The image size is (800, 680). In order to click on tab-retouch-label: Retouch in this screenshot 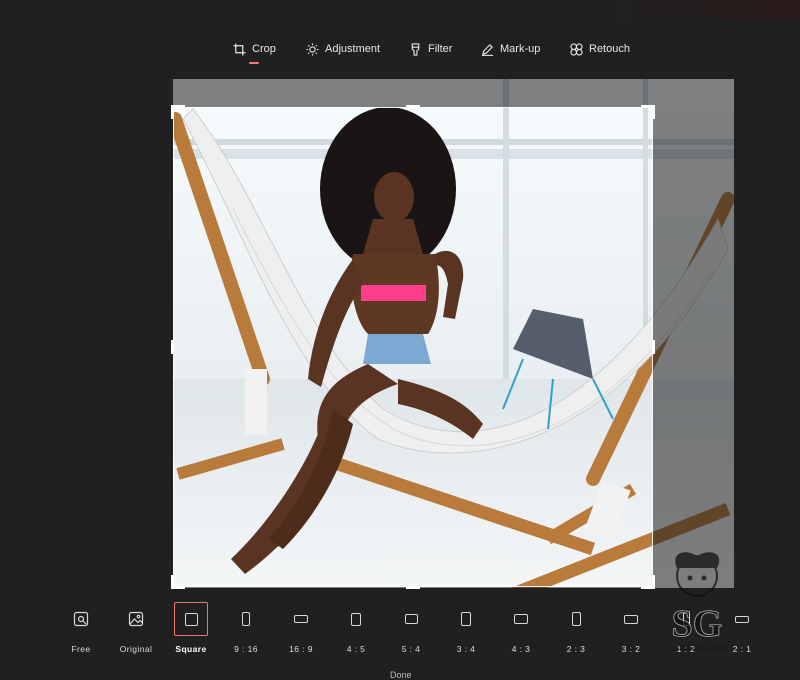, I will do `click(609, 49)`.